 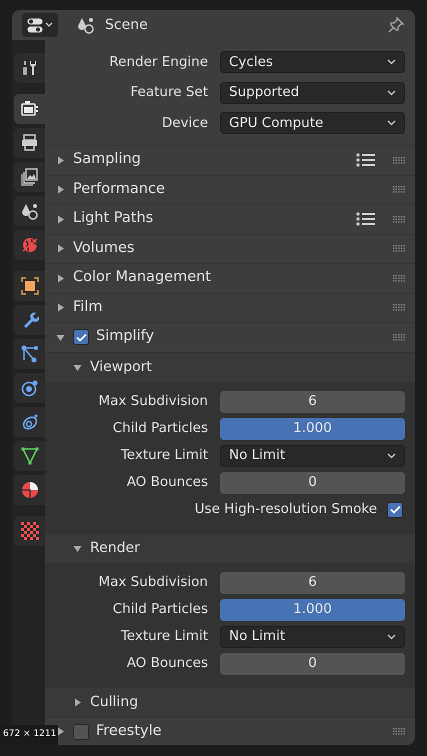 What do you see at coordinates (113, 219) in the screenshot?
I see `panel-title: Light Paths` at bounding box center [113, 219].